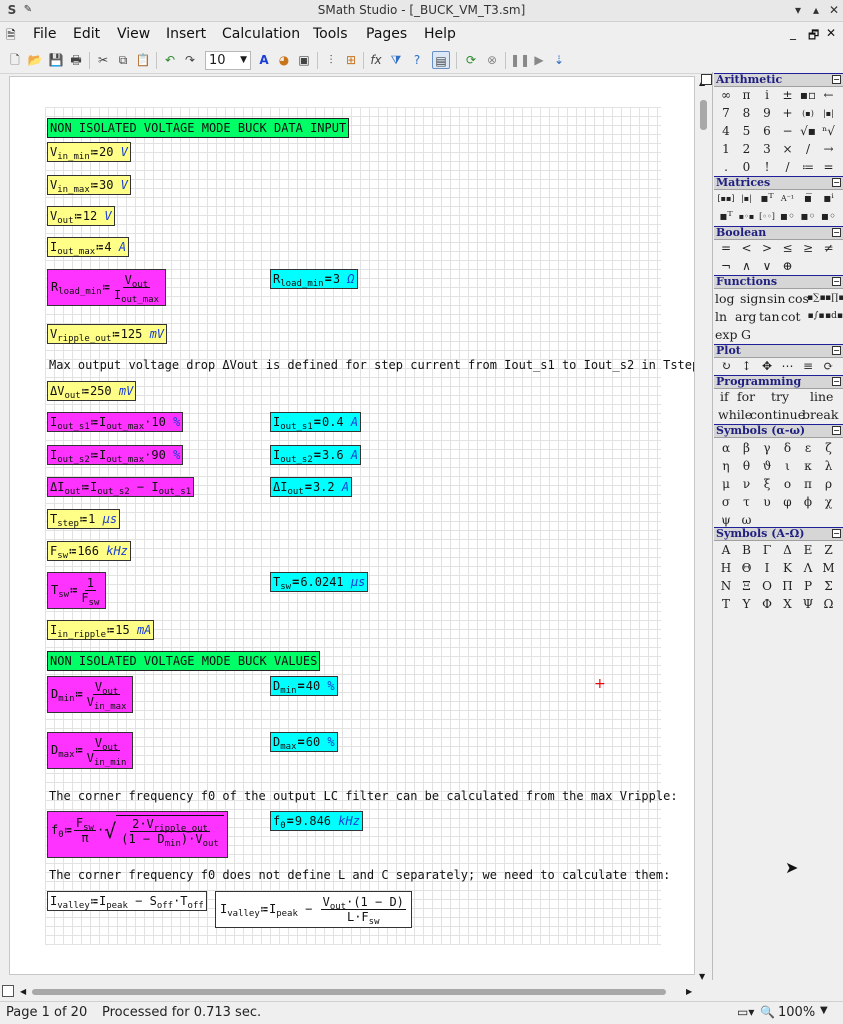  What do you see at coordinates (788, 149) in the screenshot?
I see `arithmetic-button-21: ×` at bounding box center [788, 149].